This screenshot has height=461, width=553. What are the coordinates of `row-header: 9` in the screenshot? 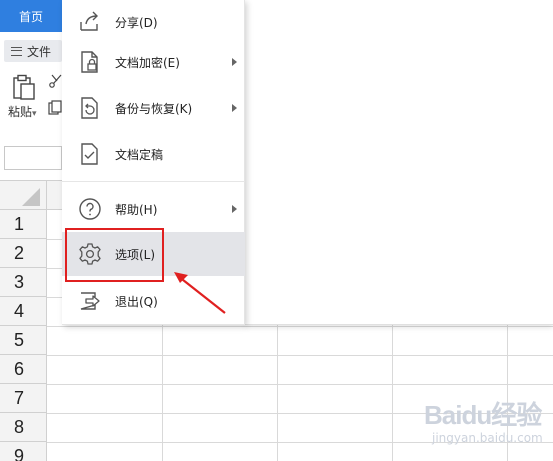 It's located at (23, 451).